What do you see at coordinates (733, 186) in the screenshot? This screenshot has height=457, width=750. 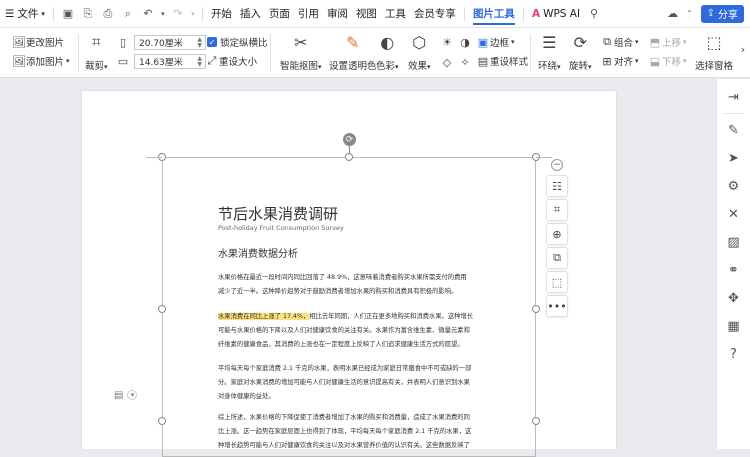 I see `adjust-icon: ⚙` at bounding box center [733, 186].